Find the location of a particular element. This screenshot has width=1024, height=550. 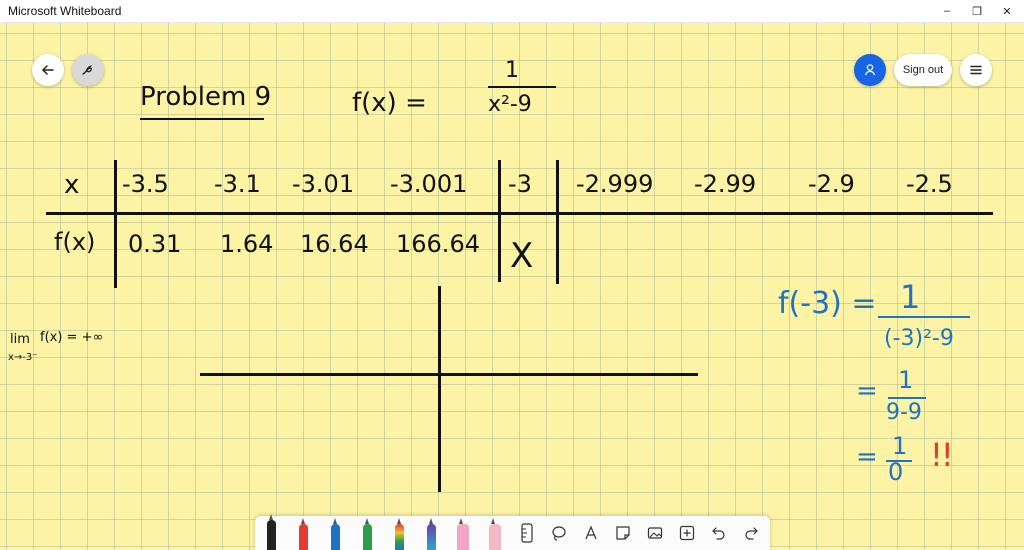

window-title: Microsoft Whiteboard is located at coordinates (65, 11).